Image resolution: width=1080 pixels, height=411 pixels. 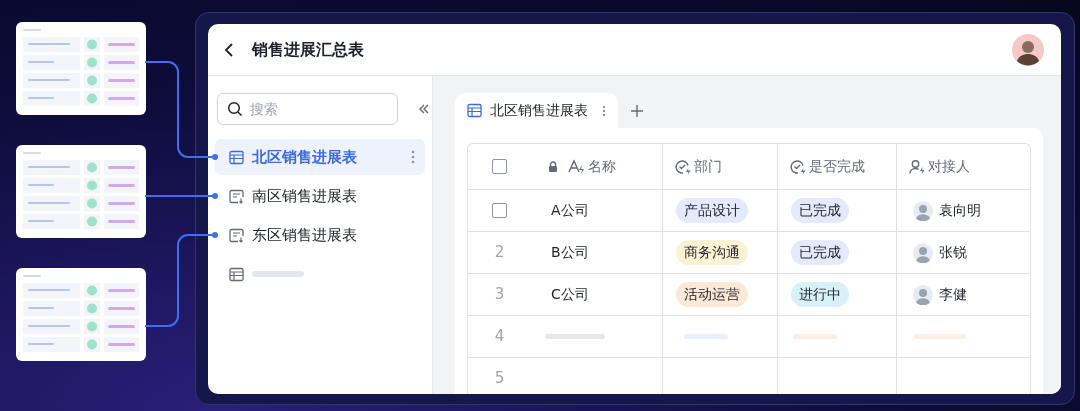 I want to click on row-number: 3, so click(x=499, y=295).